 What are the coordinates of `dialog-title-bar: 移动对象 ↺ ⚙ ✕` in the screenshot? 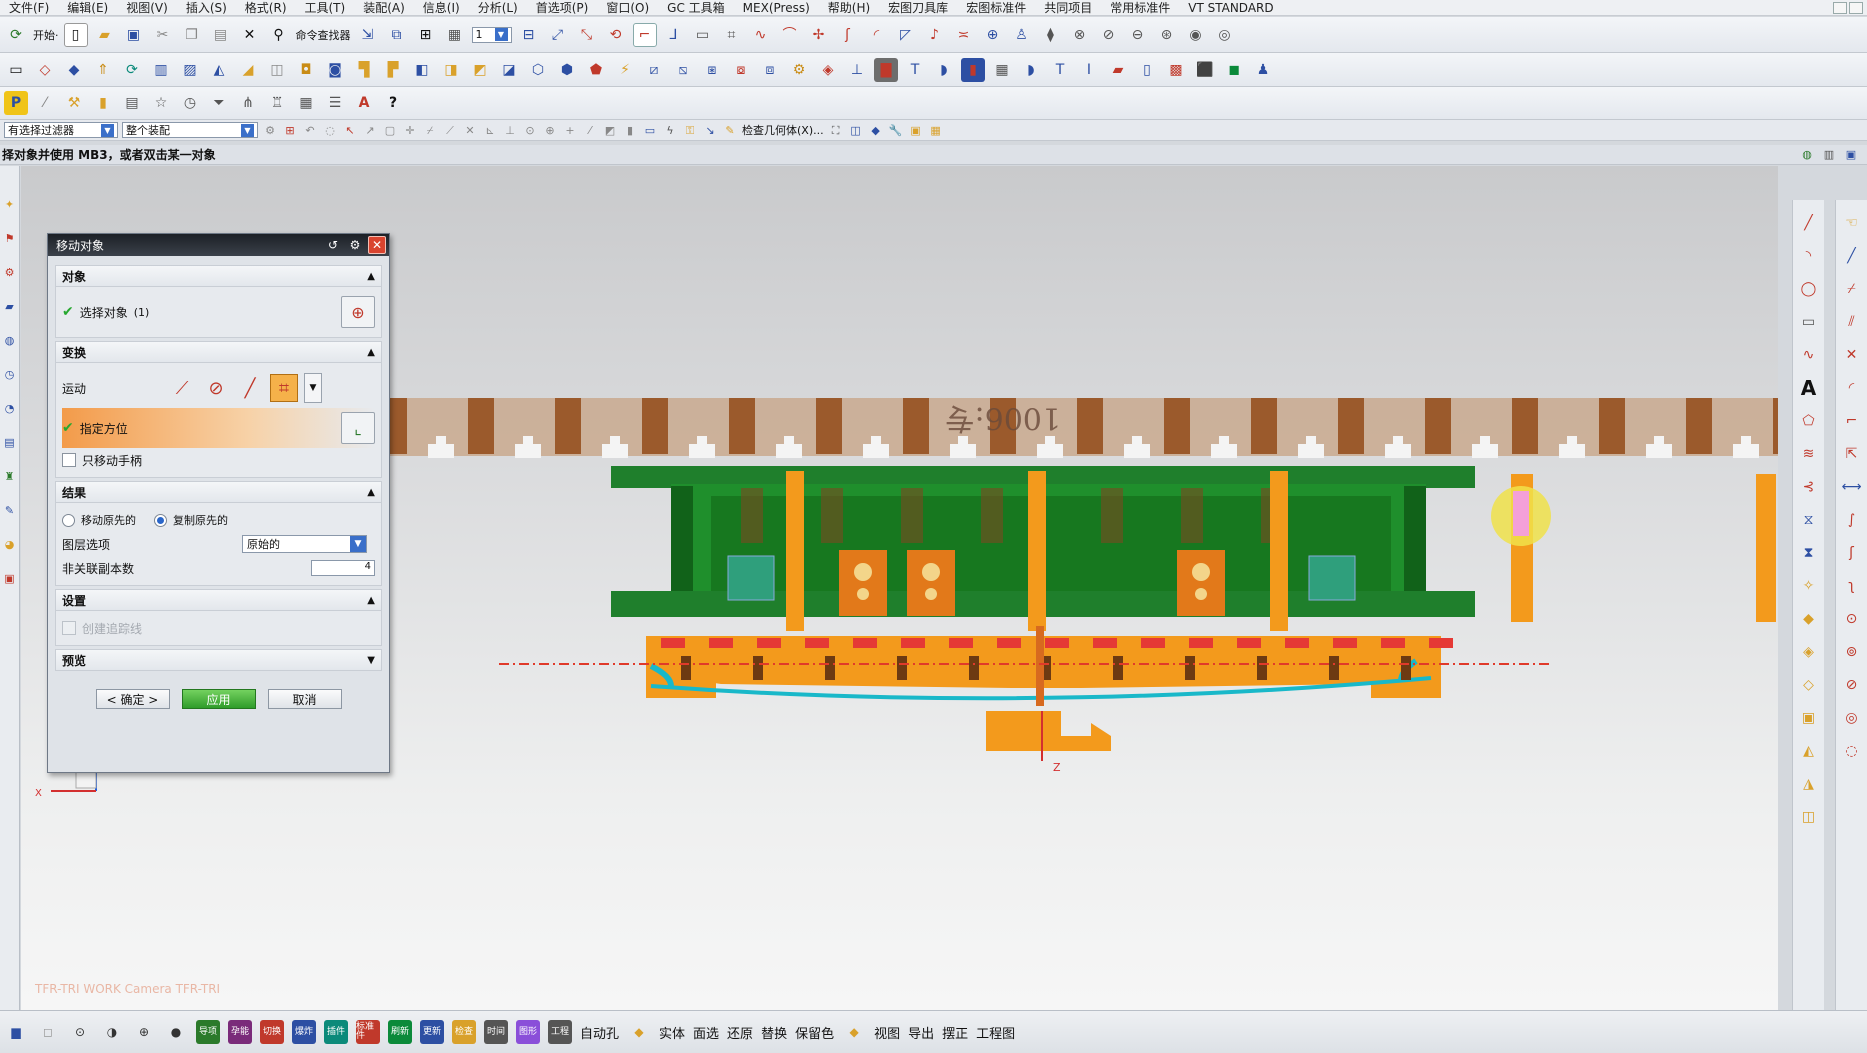 It's located at (218, 245).